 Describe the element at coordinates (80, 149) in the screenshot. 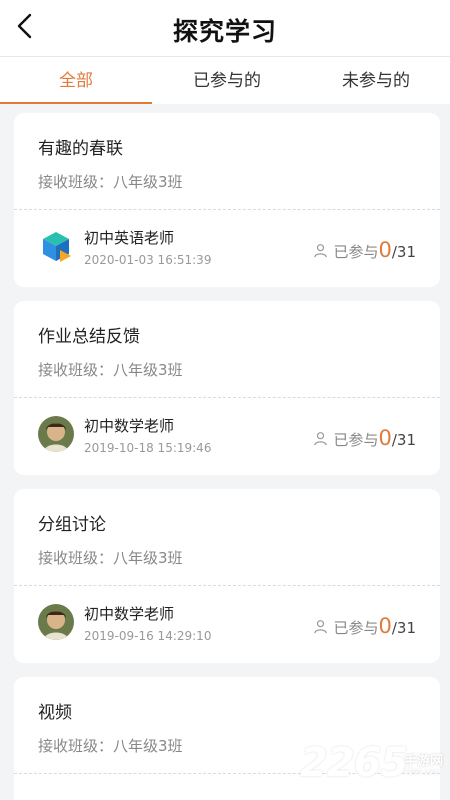

I see `activity-title: 有趣的春联` at that location.